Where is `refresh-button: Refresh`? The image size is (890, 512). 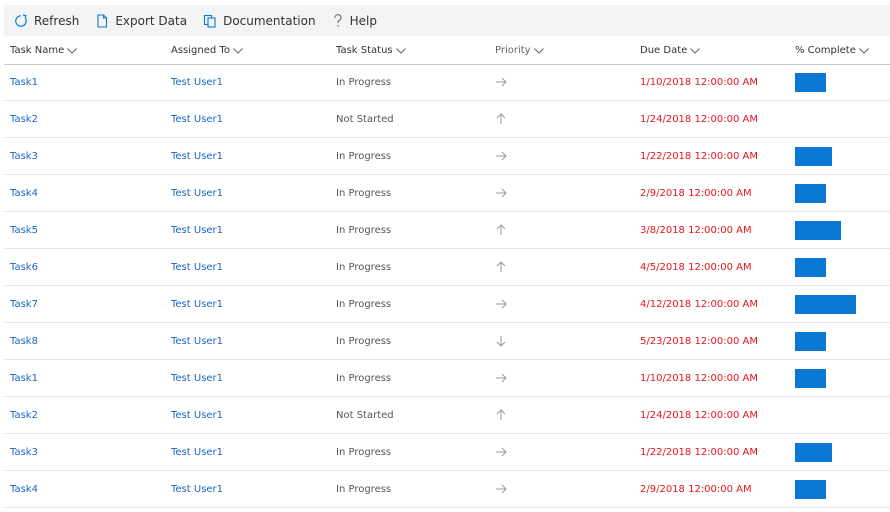 refresh-button: Refresh is located at coordinates (44, 20).